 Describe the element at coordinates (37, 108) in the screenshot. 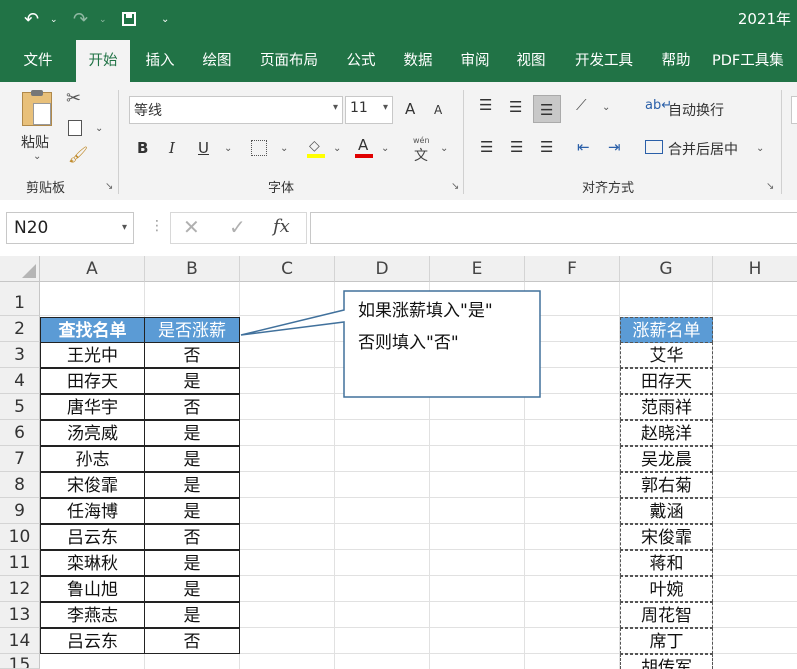

I see `paste-icon` at that location.